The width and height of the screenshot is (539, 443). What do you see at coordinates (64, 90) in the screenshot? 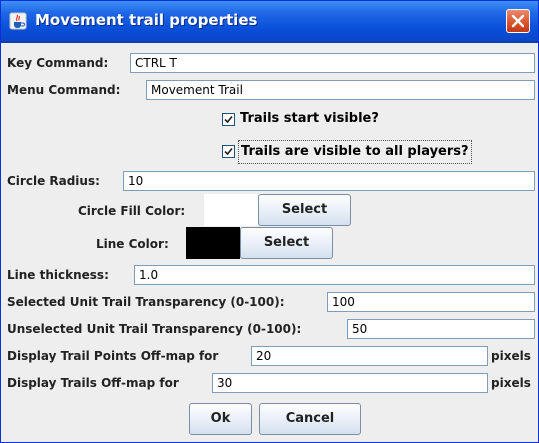
I see `menu-command-label: Menu Command:` at bounding box center [64, 90].